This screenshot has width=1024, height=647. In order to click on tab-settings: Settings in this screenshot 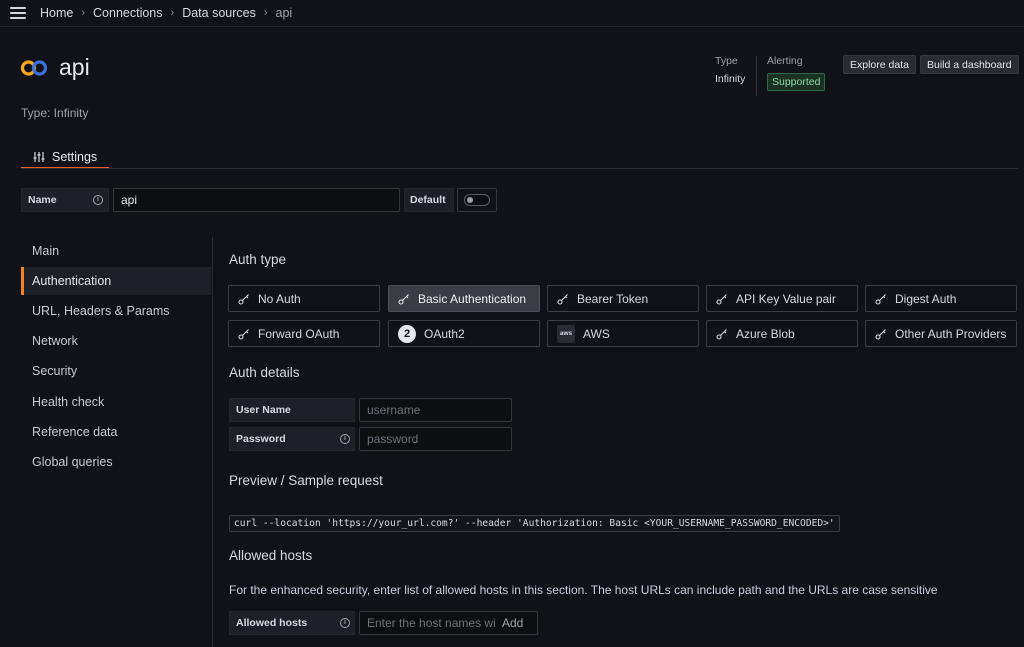, I will do `click(65, 157)`.